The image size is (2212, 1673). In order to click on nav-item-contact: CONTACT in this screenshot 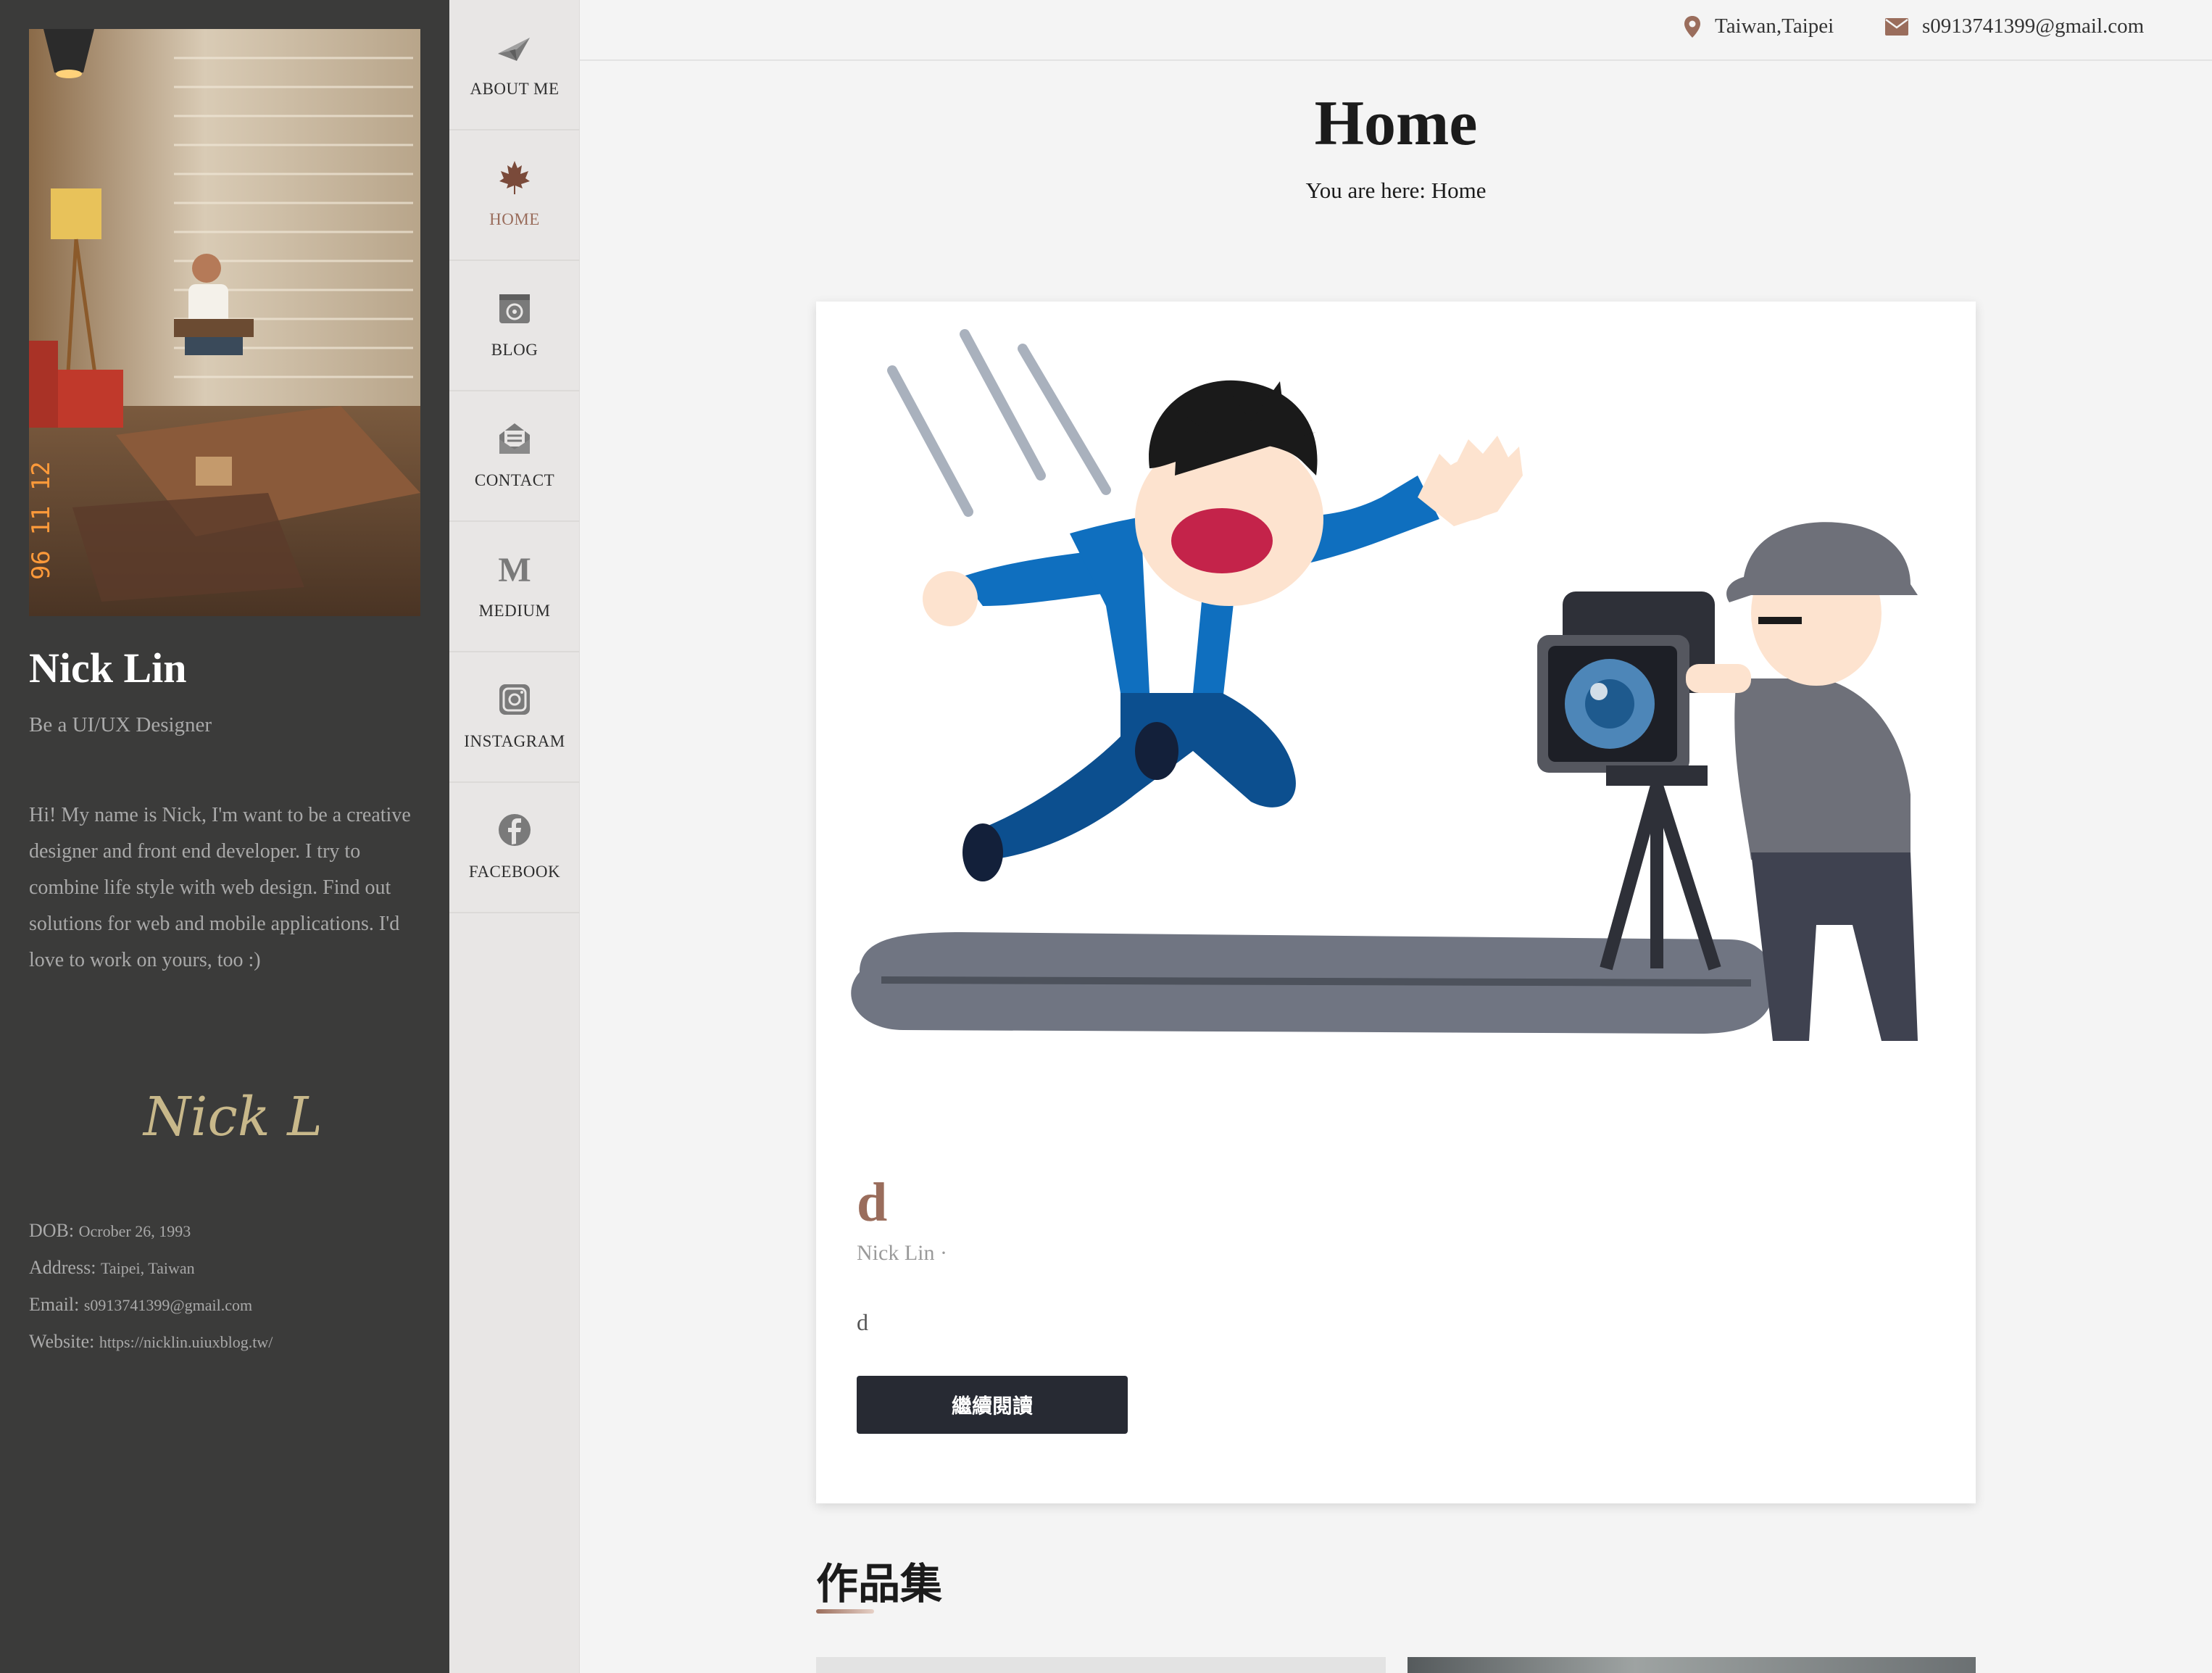, I will do `click(514, 456)`.